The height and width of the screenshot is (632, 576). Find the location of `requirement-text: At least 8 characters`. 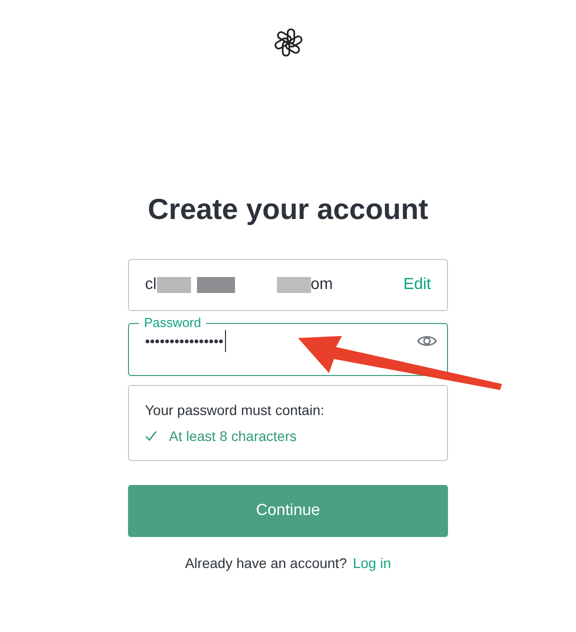

requirement-text: At least 8 characters is located at coordinates (233, 436).